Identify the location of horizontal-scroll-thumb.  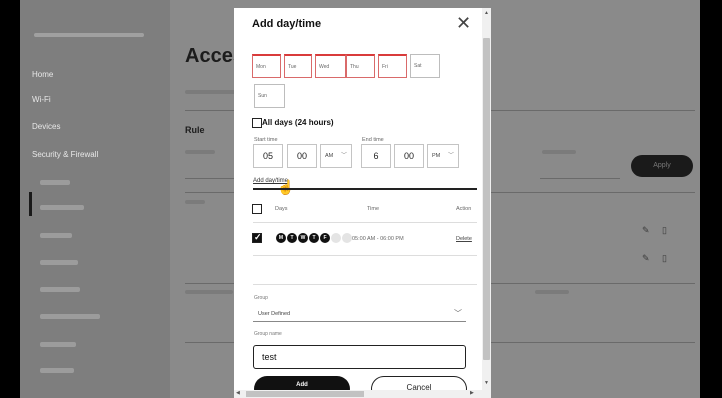
(305, 394).